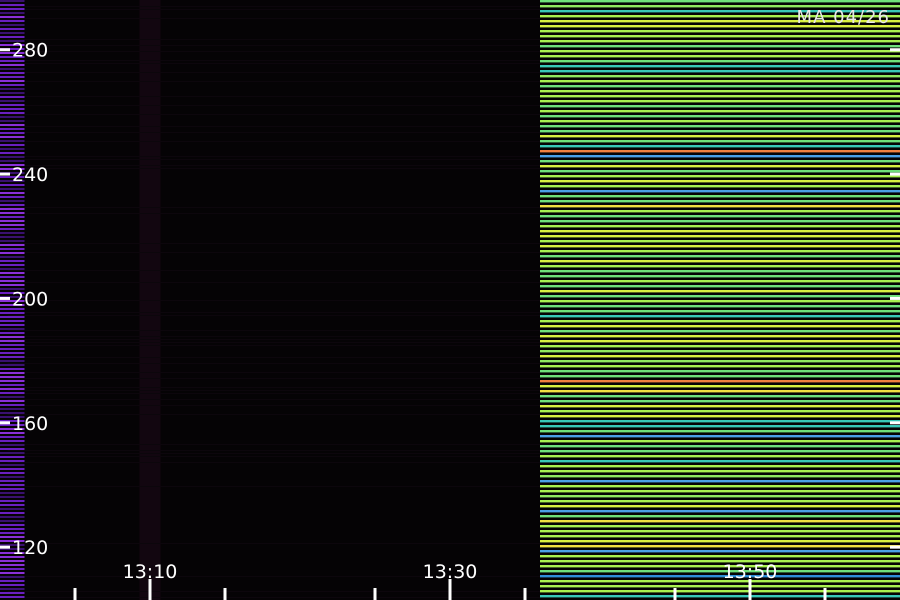  I want to click on x-tick-label: 13:50, so click(750, 572).